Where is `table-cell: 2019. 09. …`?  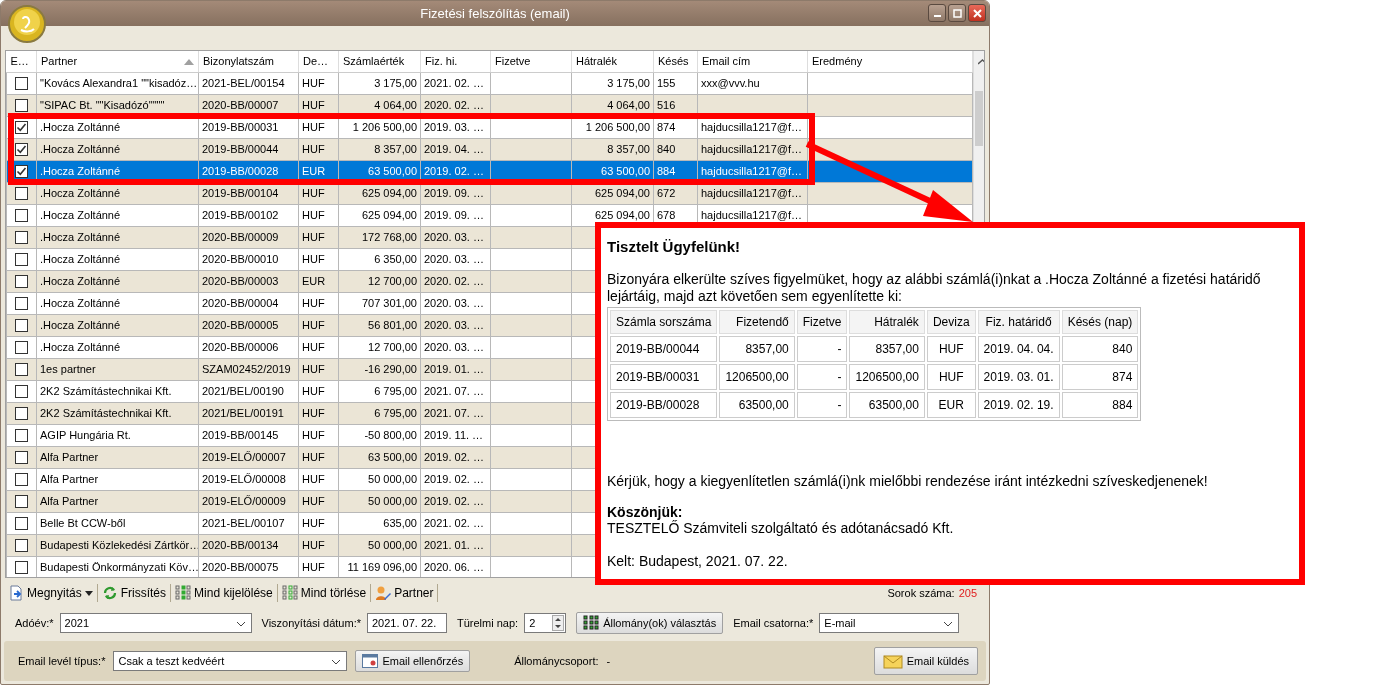 table-cell: 2019. 09. … is located at coordinates (454, 215).